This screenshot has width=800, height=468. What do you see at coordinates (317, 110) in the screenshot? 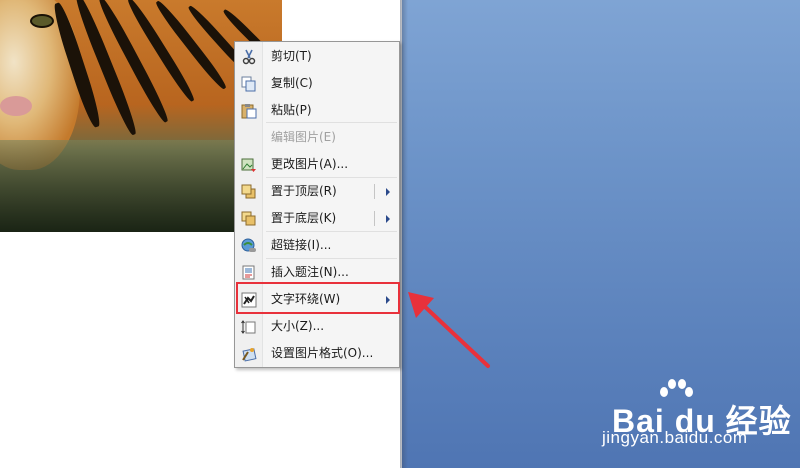
I see `menu-item-paste: 粘贴(P)` at bounding box center [317, 110].